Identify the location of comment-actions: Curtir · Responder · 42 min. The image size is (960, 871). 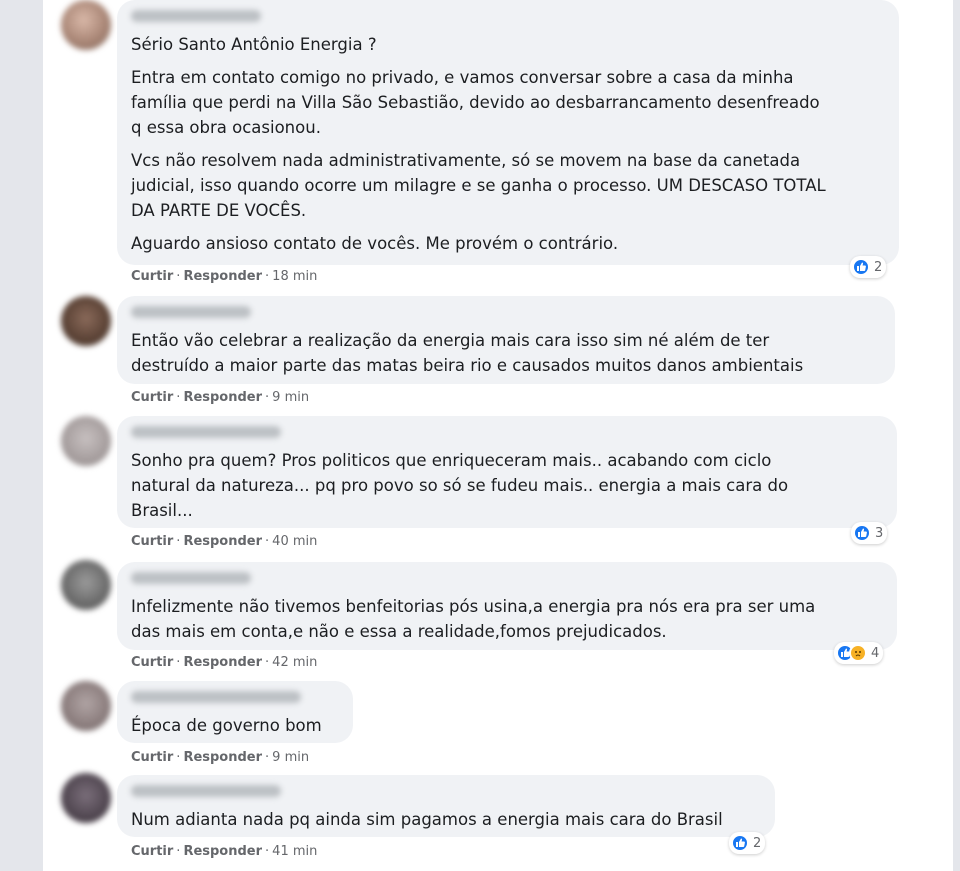
(224, 662).